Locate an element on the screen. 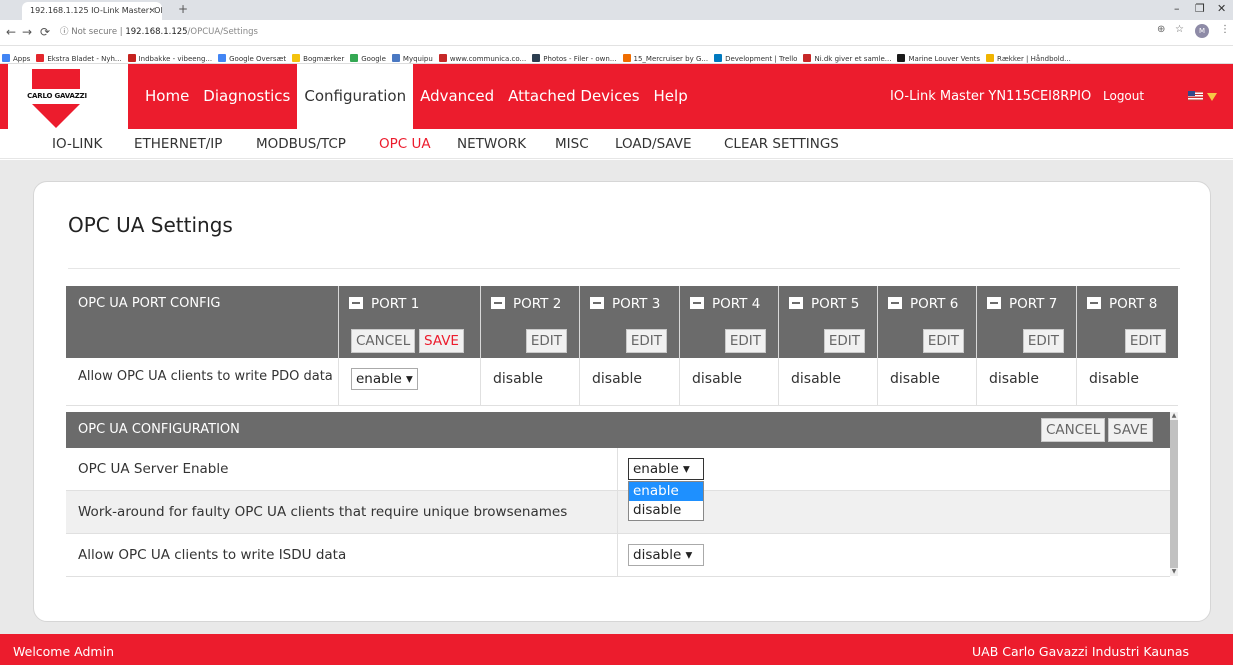 The width and height of the screenshot is (1233, 665). nav-diagnostics: Diagnostics is located at coordinates (246, 96).